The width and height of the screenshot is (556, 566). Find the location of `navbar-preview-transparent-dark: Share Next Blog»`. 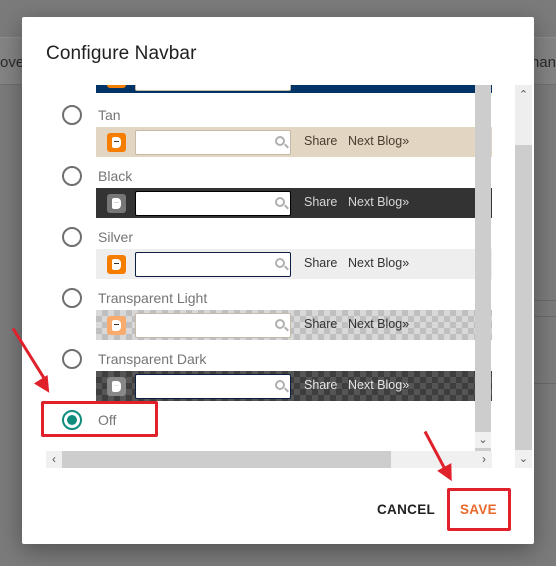

navbar-preview-transparent-dark: Share Next Blog» is located at coordinates (294, 386).